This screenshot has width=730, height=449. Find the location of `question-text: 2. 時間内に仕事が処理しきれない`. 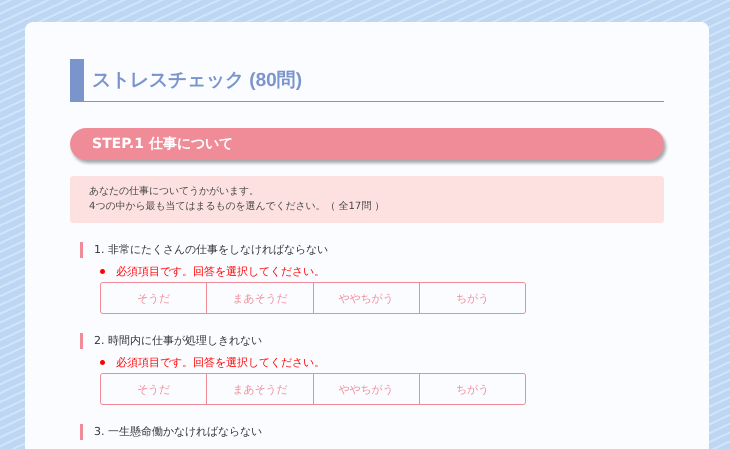

question-text: 2. 時間内に仕事が処理しきれない is located at coordinates (372, 341).